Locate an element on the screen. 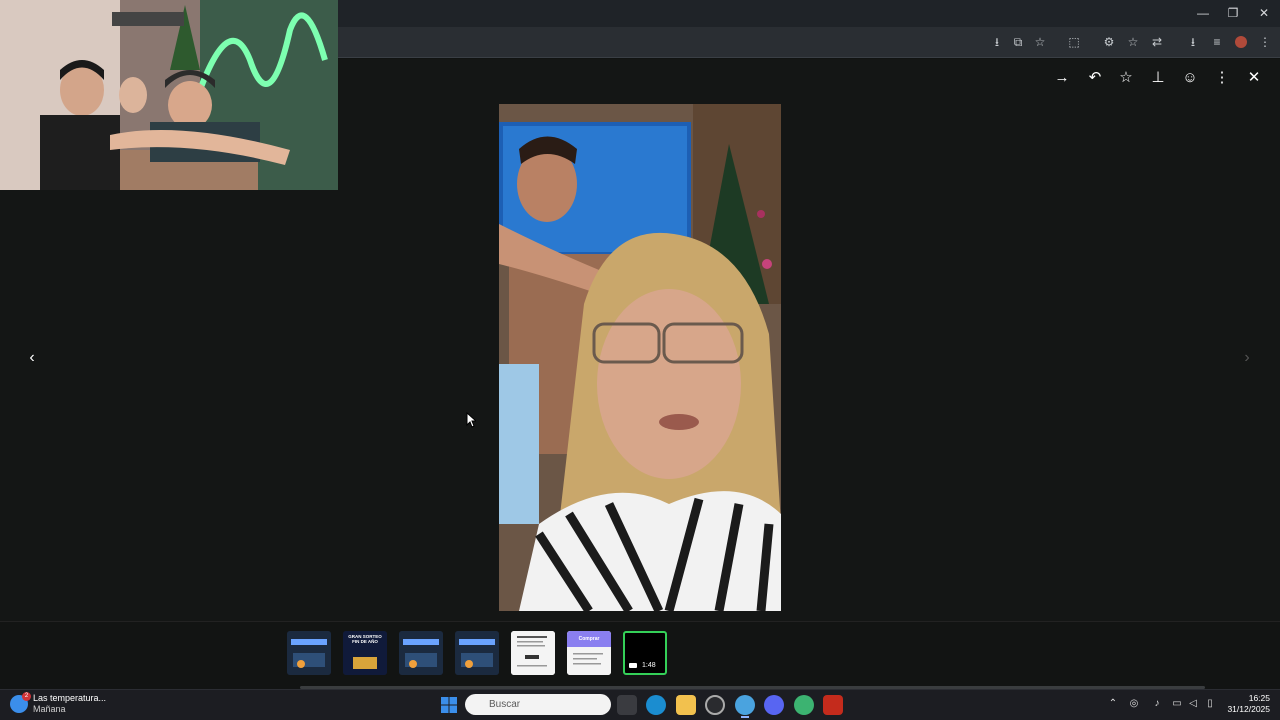  extensions-icon: ⬚ is located at coordinates (1074, 42).